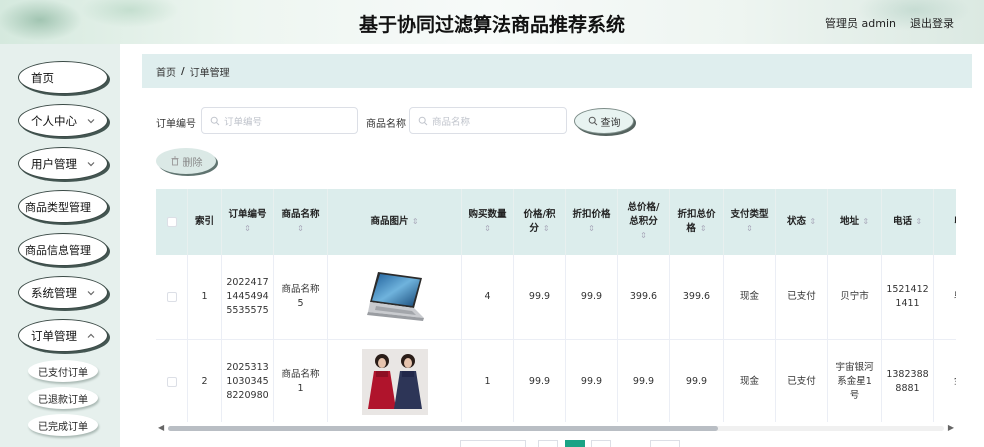 This screenshot has height=447, width=984. I want to click on sidebar-item-user-management: 用户管理, so click(63, 163).